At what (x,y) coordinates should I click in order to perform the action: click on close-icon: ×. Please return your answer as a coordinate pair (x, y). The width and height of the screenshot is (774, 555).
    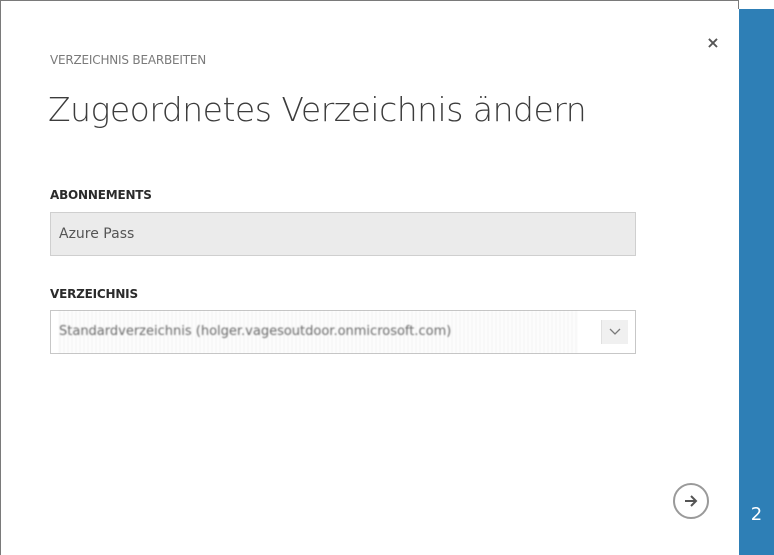
    Looking at the image, I should click on (713, 42).